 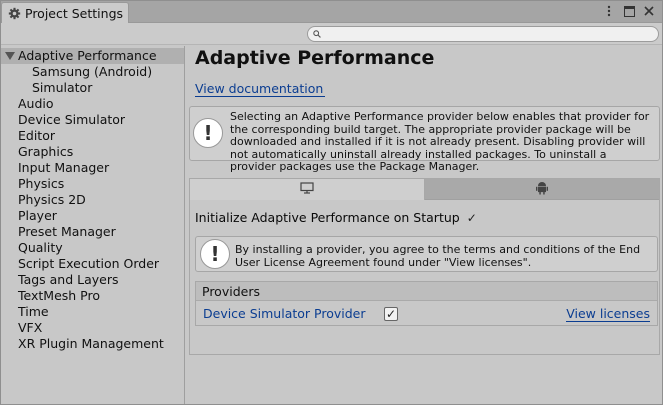 What do you see at coordinates (59, 295) in the screenshot?
I see `sidebar-item-label: TextMesh Pro` at bounding box center [59, 295].